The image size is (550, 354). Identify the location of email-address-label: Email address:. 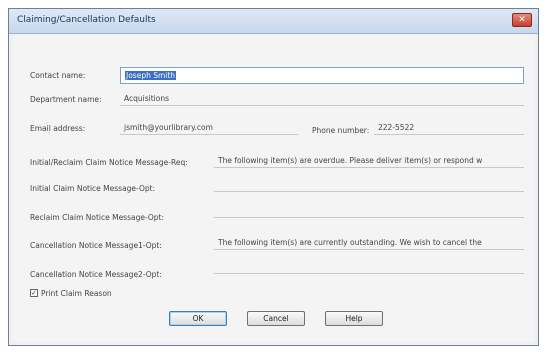
(58, 128).